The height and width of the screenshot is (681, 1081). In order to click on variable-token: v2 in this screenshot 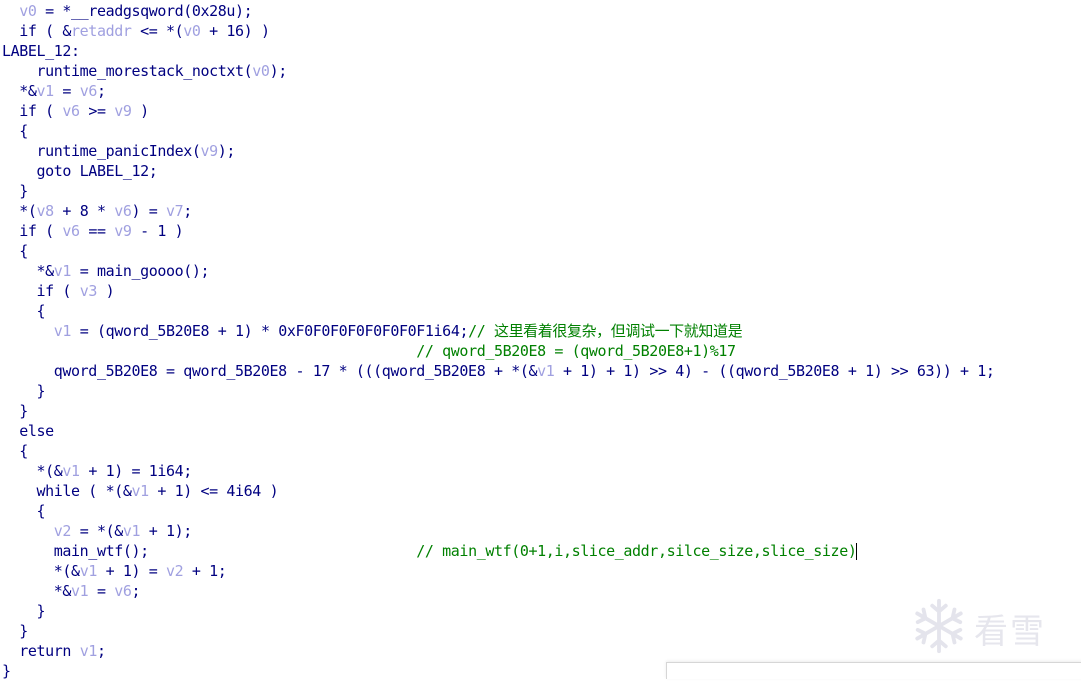, I will do `click(175, 571)`.